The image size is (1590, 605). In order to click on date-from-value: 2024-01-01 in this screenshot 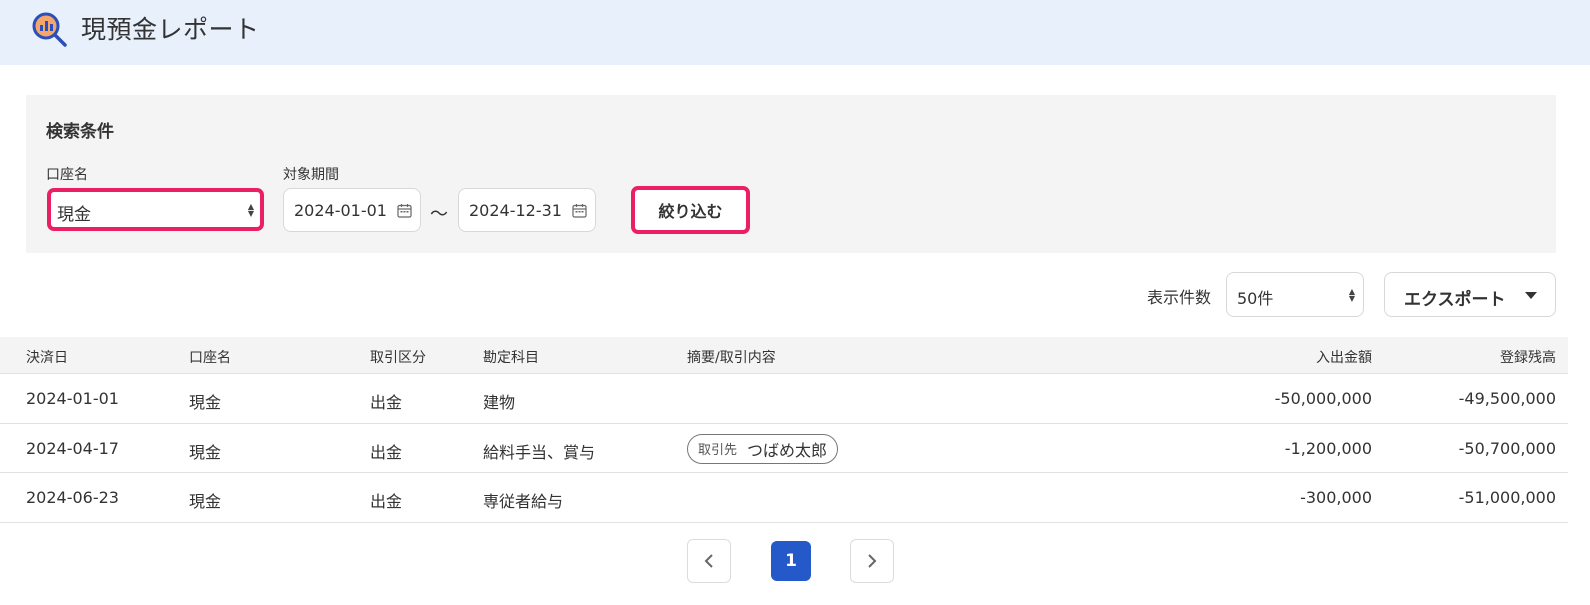, I will do `click(340, 210)`.